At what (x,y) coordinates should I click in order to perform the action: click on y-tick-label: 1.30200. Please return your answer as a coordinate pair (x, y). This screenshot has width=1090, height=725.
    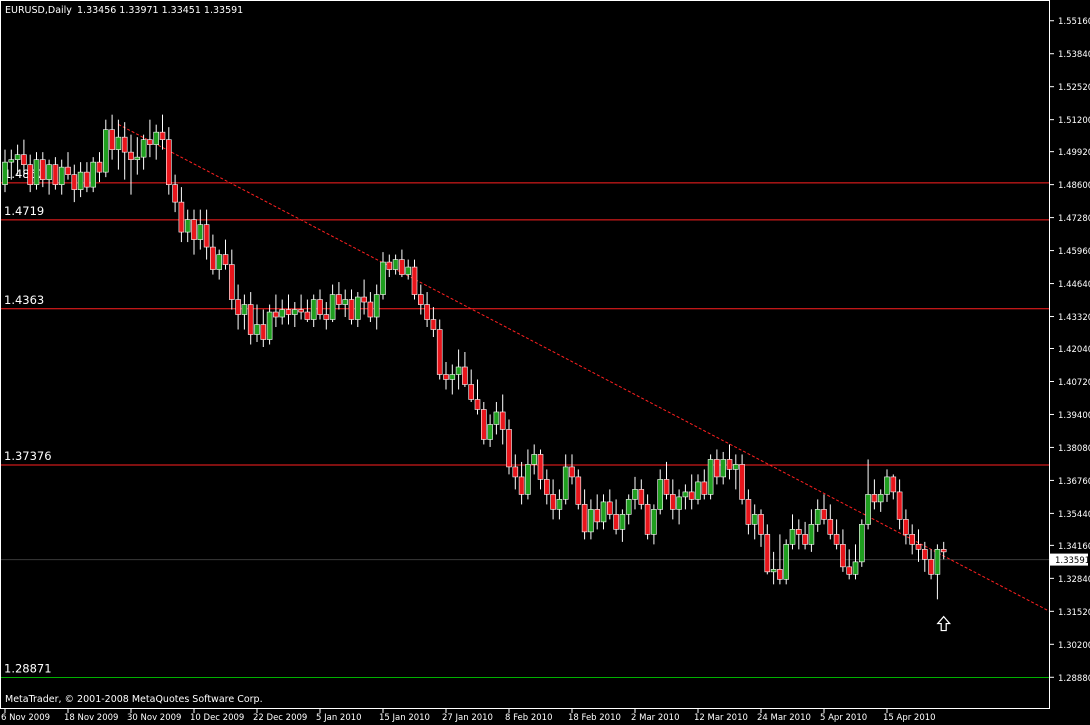
    Looking at the image, I should click on (1074, 646).